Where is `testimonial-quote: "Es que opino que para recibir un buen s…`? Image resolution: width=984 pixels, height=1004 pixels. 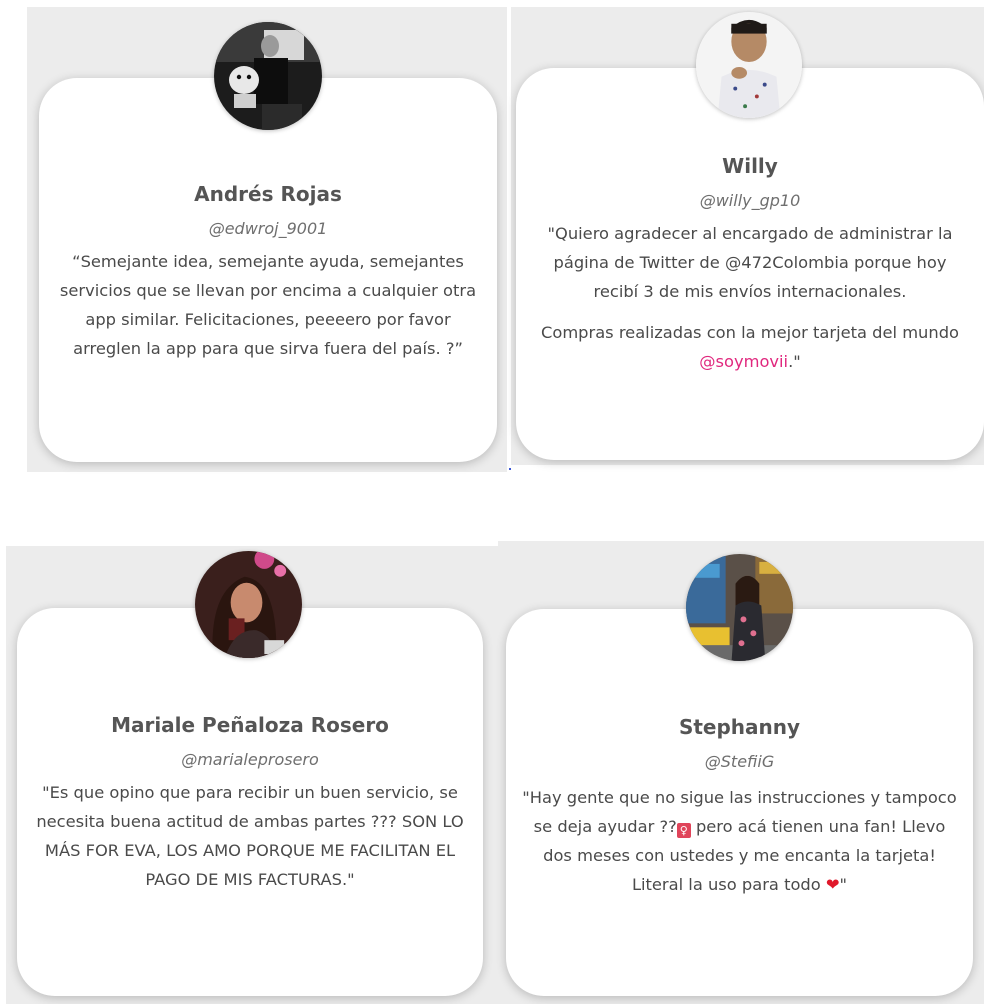 testimonial-quote: "Es que opino que para recibir un buen s… is located at coordinates (250, 836).